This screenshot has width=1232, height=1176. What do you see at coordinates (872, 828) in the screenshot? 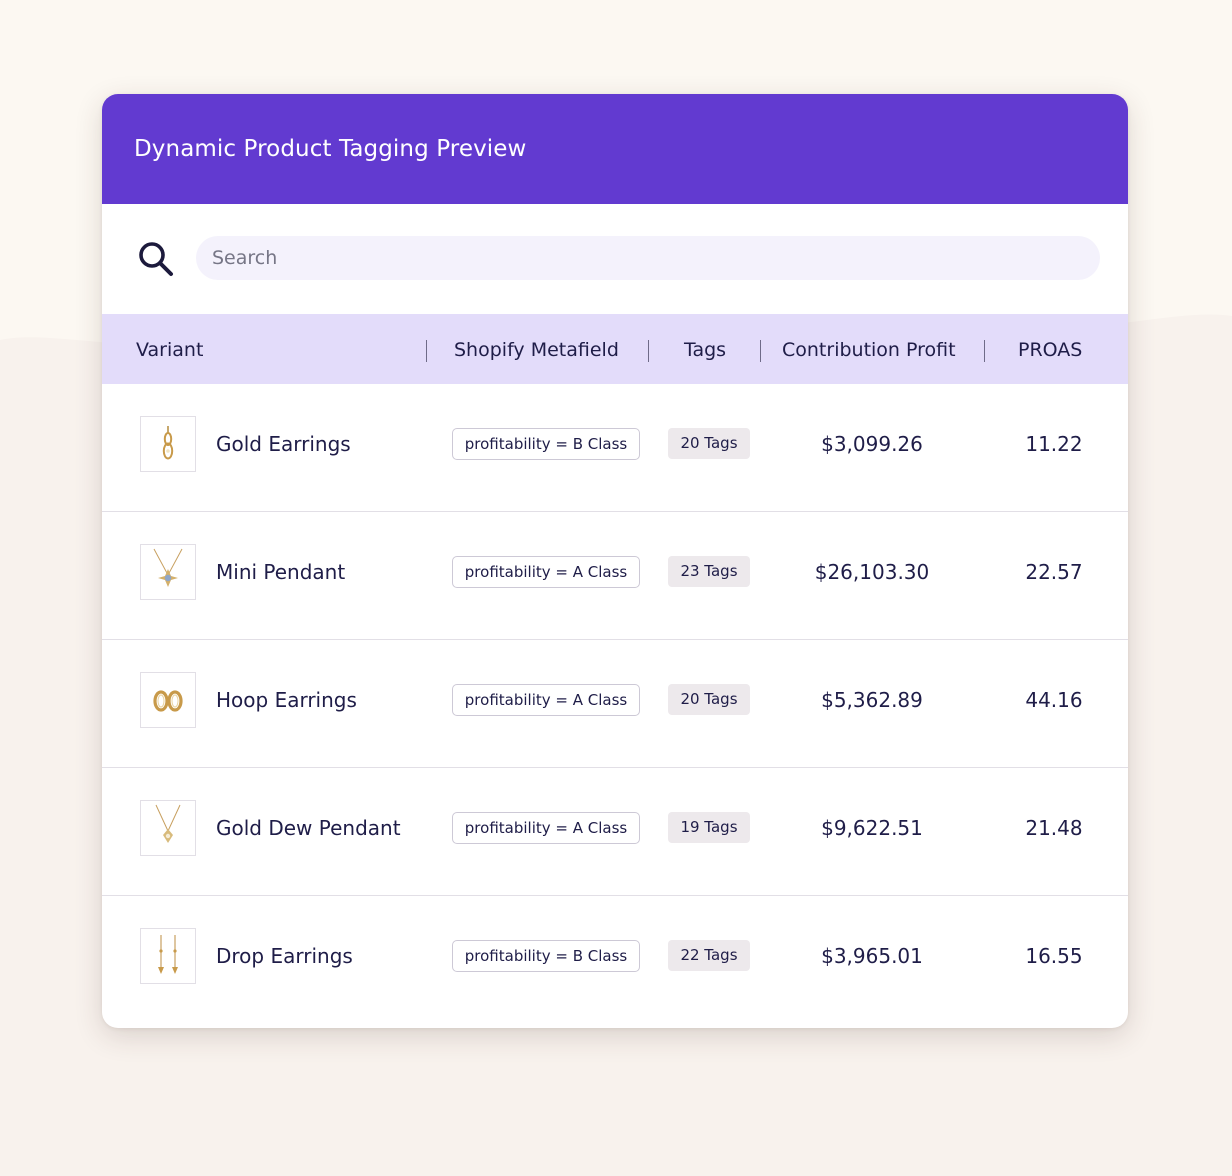
I see `contribution-profit-value: $9,622.51` at bounding box center [872, 828].